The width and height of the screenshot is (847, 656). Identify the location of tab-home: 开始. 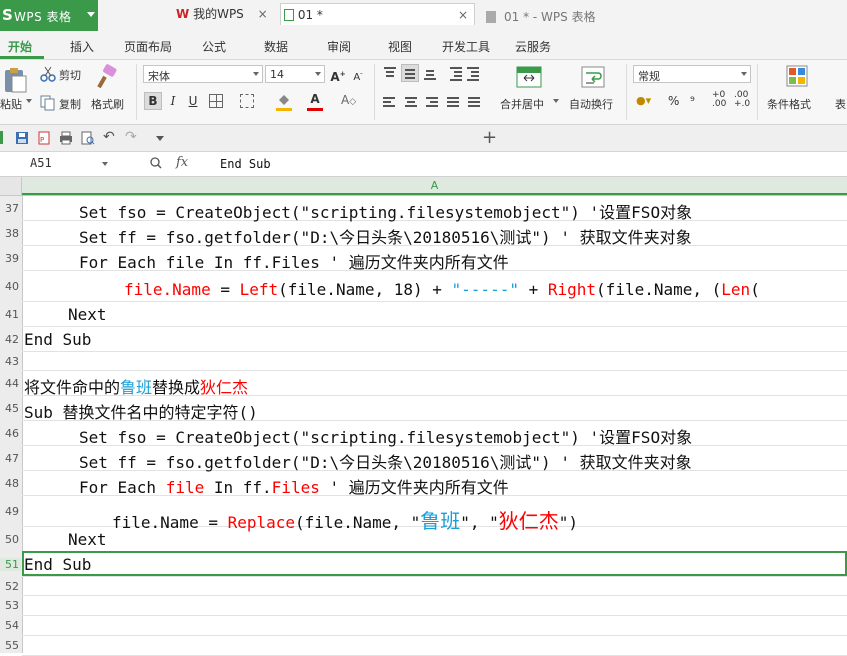
(20, 46).